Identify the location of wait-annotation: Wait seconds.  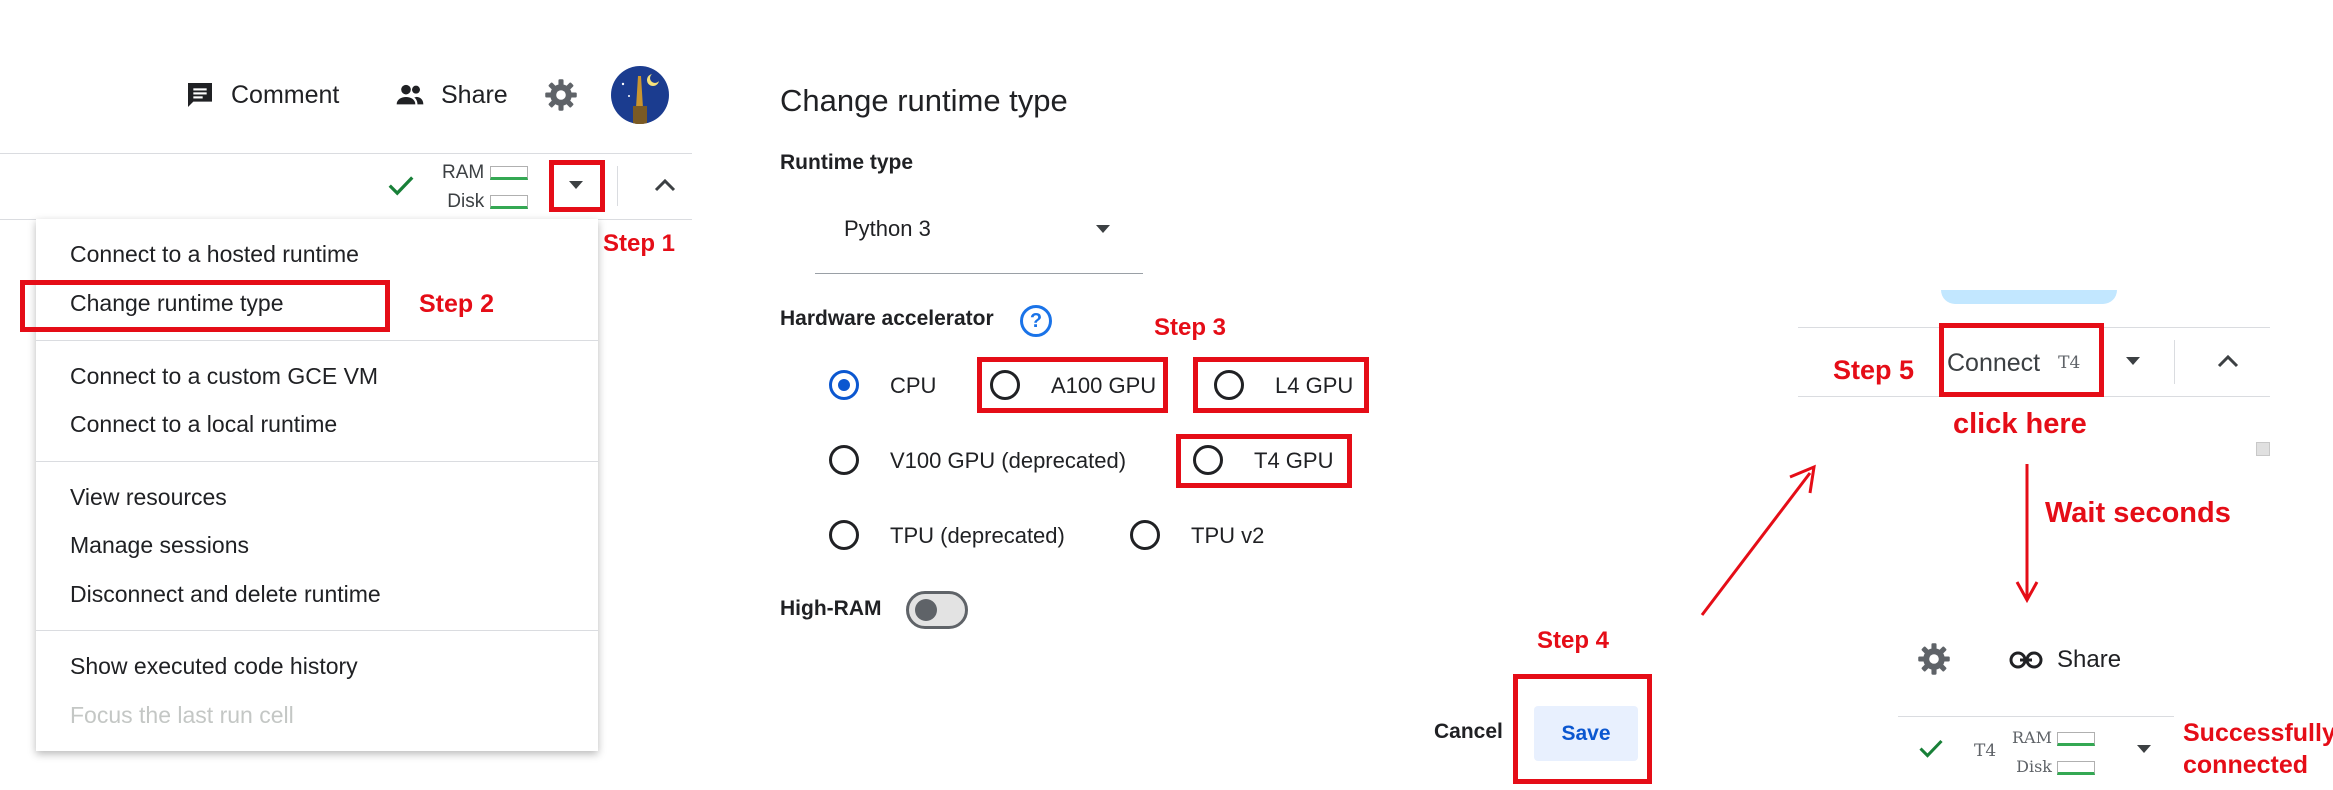
(2138, 513).